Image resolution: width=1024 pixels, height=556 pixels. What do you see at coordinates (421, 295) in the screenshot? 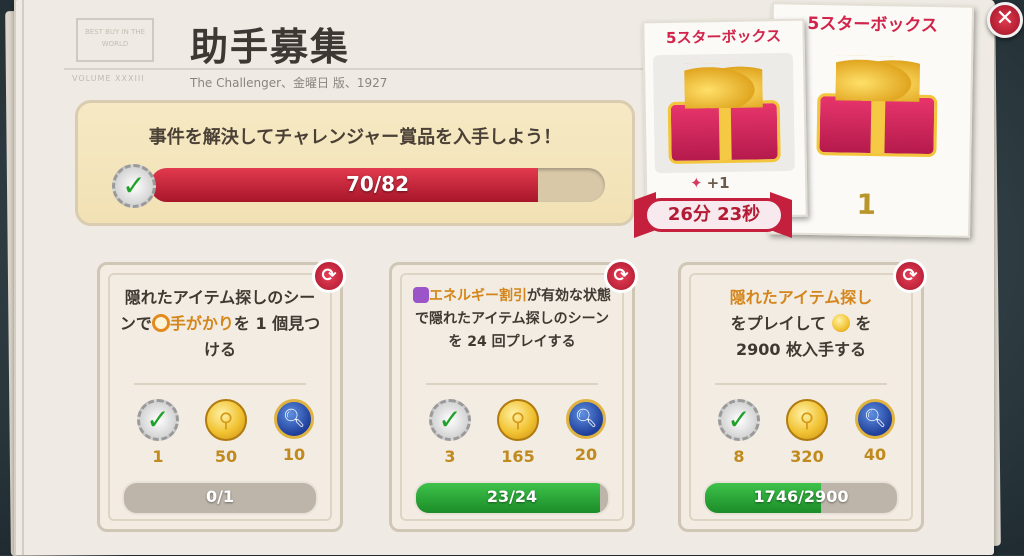
I see `energy-discount-icon` at bounding box center [421, 295].